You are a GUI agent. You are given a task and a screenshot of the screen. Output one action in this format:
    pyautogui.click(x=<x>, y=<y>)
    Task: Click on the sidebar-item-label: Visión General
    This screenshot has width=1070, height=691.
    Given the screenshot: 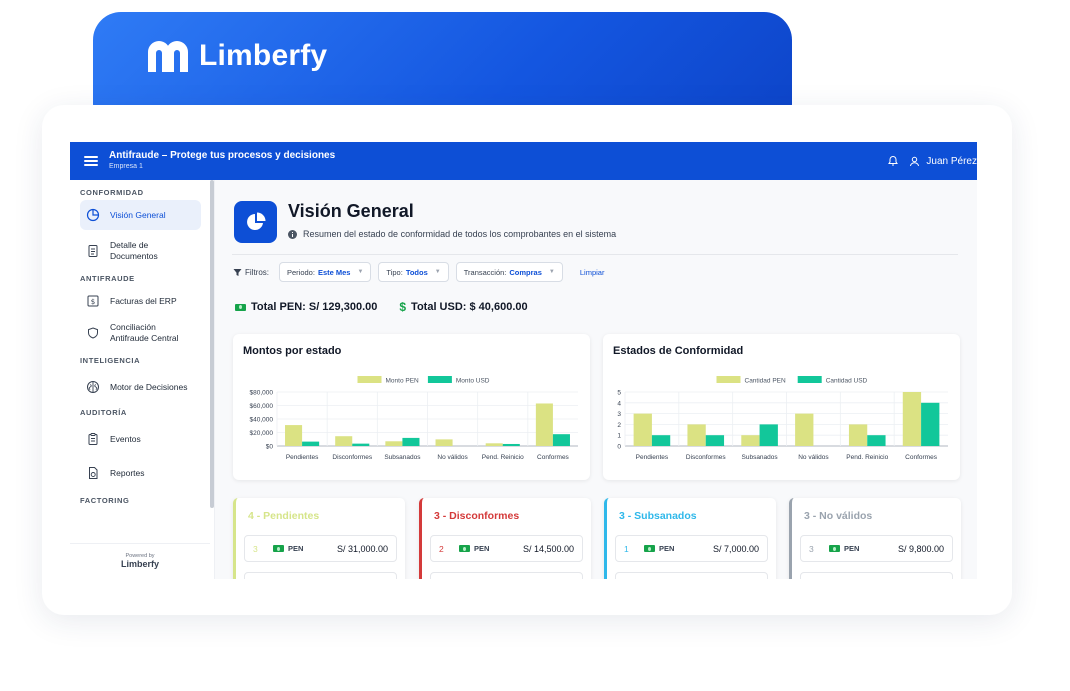 What is the action you would take?
    pyautogui.click(x=138, y=215)
    